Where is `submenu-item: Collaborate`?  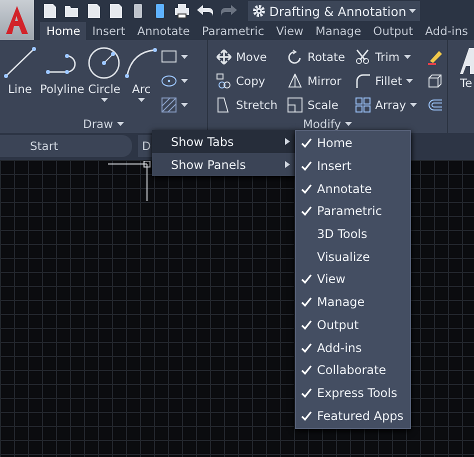
submenu-item: Collaborate is located at coordinates (353, 370).